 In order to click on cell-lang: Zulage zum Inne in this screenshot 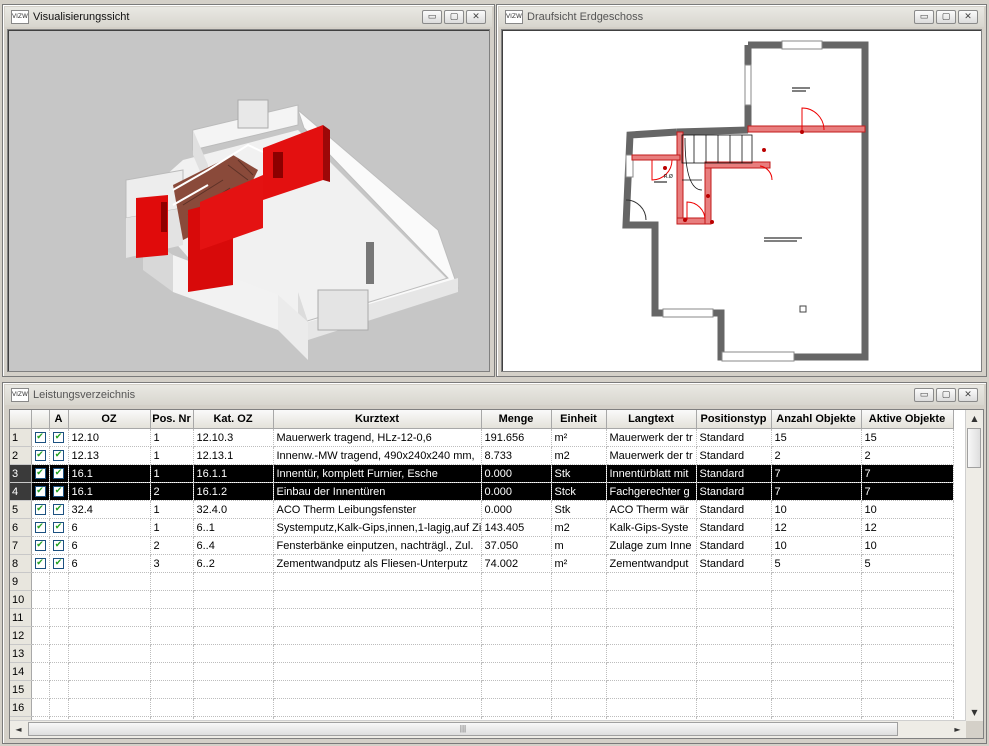, I will do `click(651, 545)`.